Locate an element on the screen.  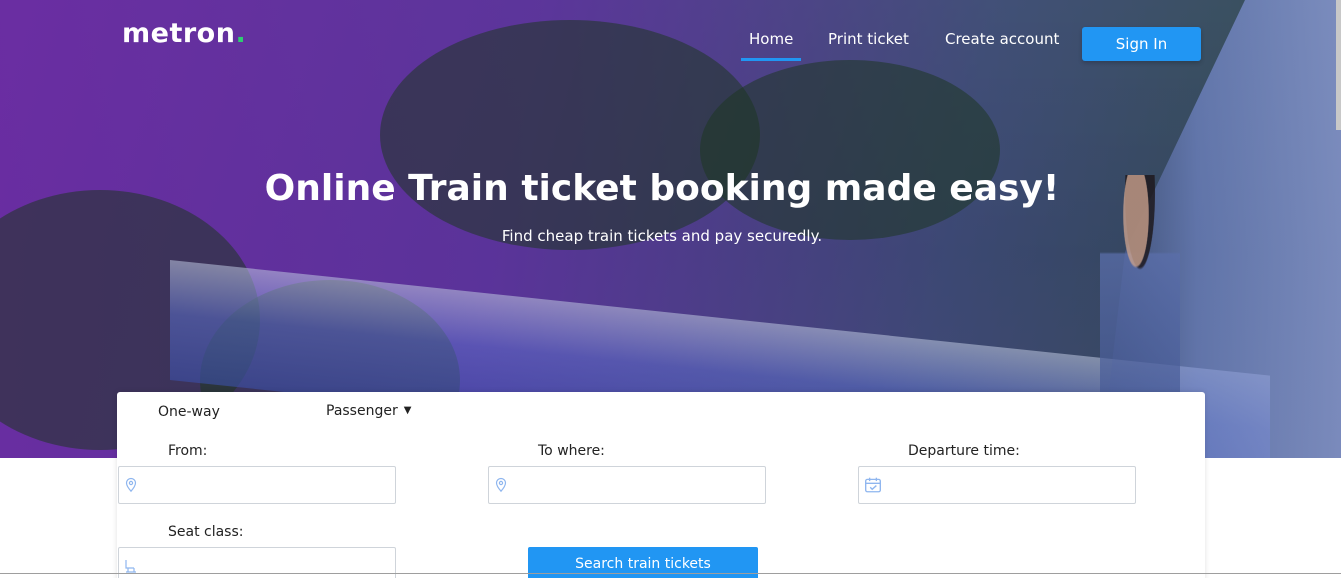
seat-class-label: Seat class: is located at coordinates (206, 532).